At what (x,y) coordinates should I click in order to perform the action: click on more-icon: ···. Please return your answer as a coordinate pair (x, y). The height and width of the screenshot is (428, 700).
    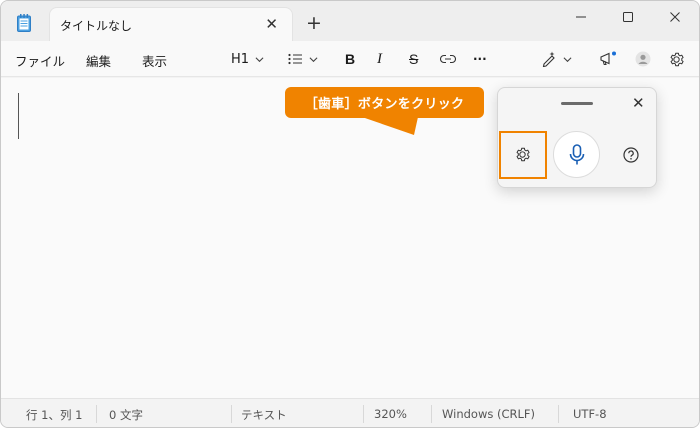
    Looking at the image, I should click on (480, 59).